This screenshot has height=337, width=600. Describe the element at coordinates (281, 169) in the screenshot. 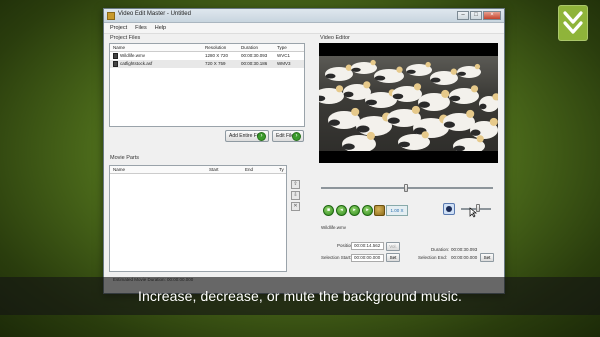

I see `column-type: Ty` at that location.